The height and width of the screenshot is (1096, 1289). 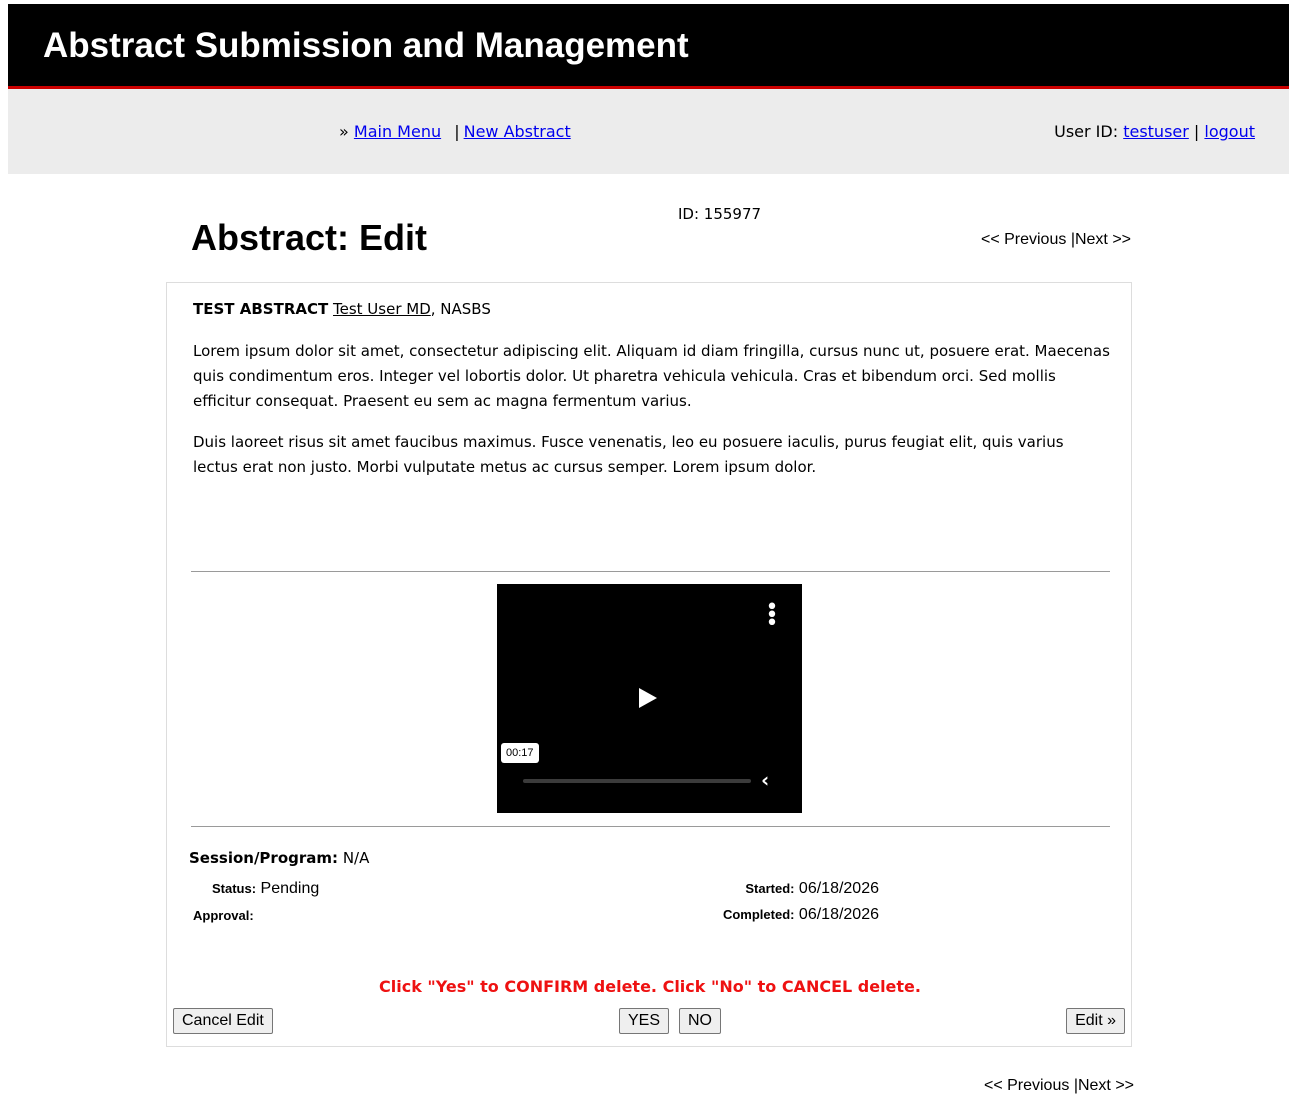 What do you see at coordinates (1229, 131) in the screenshot?
I see `logout-link: logout` at bounding box center [1229, 131].